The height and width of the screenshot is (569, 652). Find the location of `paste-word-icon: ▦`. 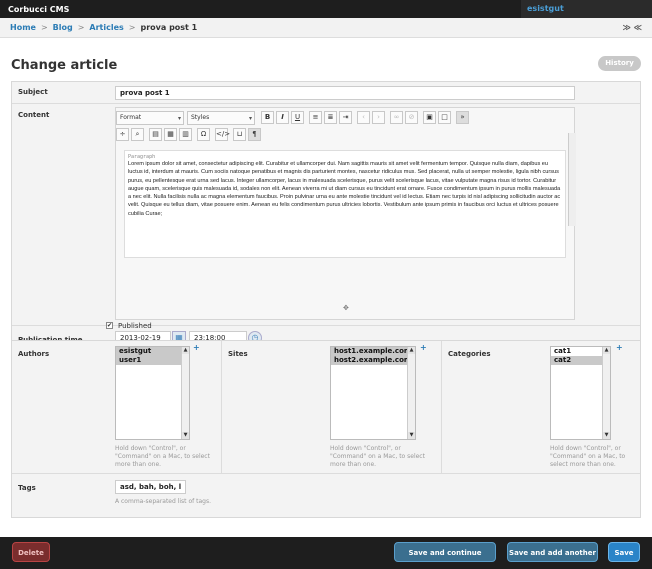

paste-word-icon: ▦ is located at coordinates (170, 134).